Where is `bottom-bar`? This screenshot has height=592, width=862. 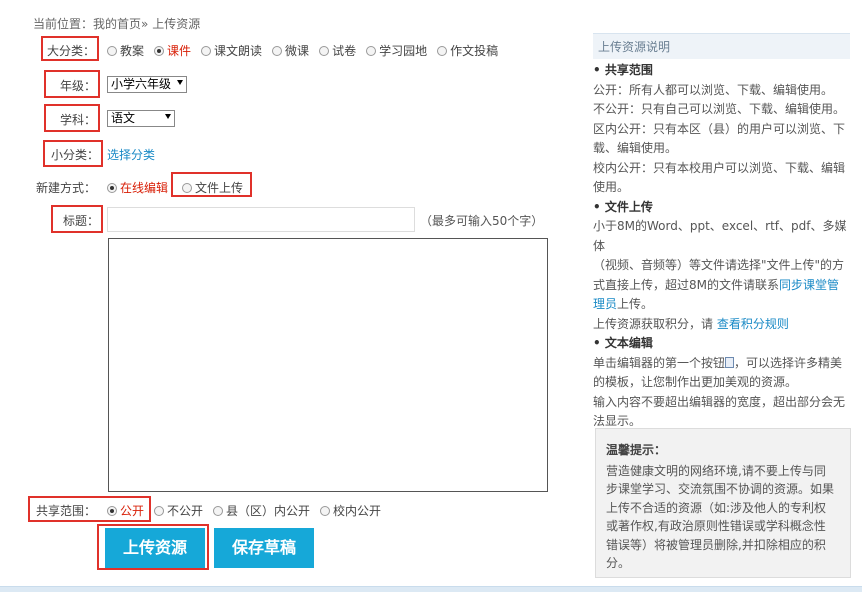 bottom-bar is located at coordinates (431, 589).